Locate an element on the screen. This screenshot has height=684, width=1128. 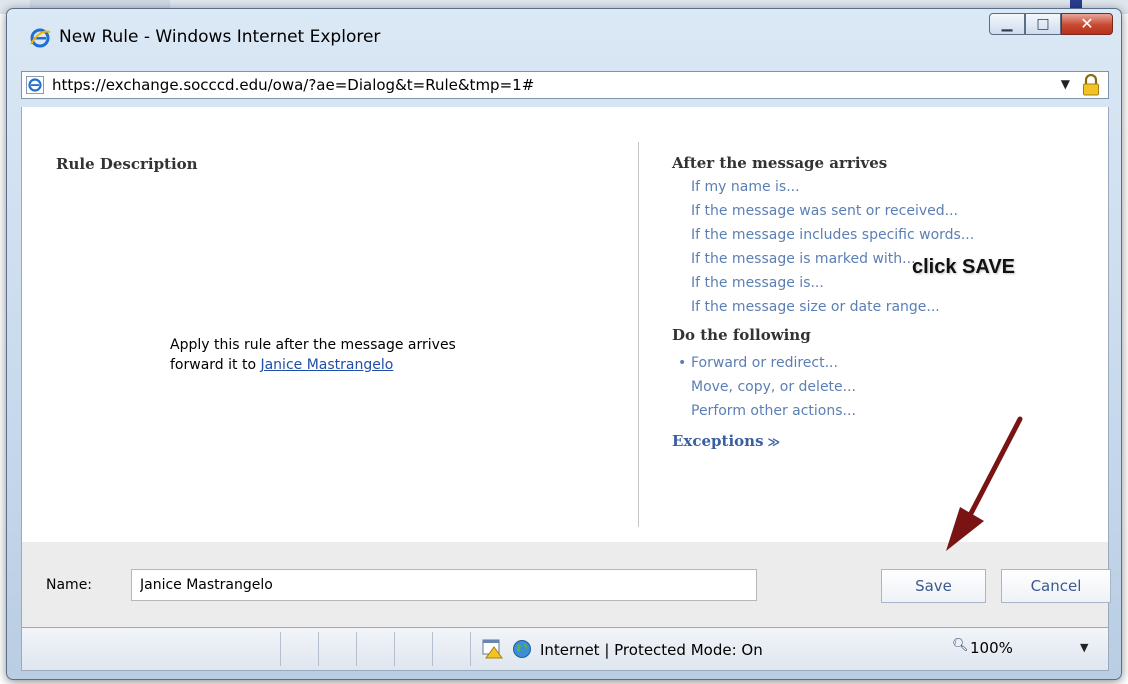
zoom-level: 100% is located at coordinates (991, 648).